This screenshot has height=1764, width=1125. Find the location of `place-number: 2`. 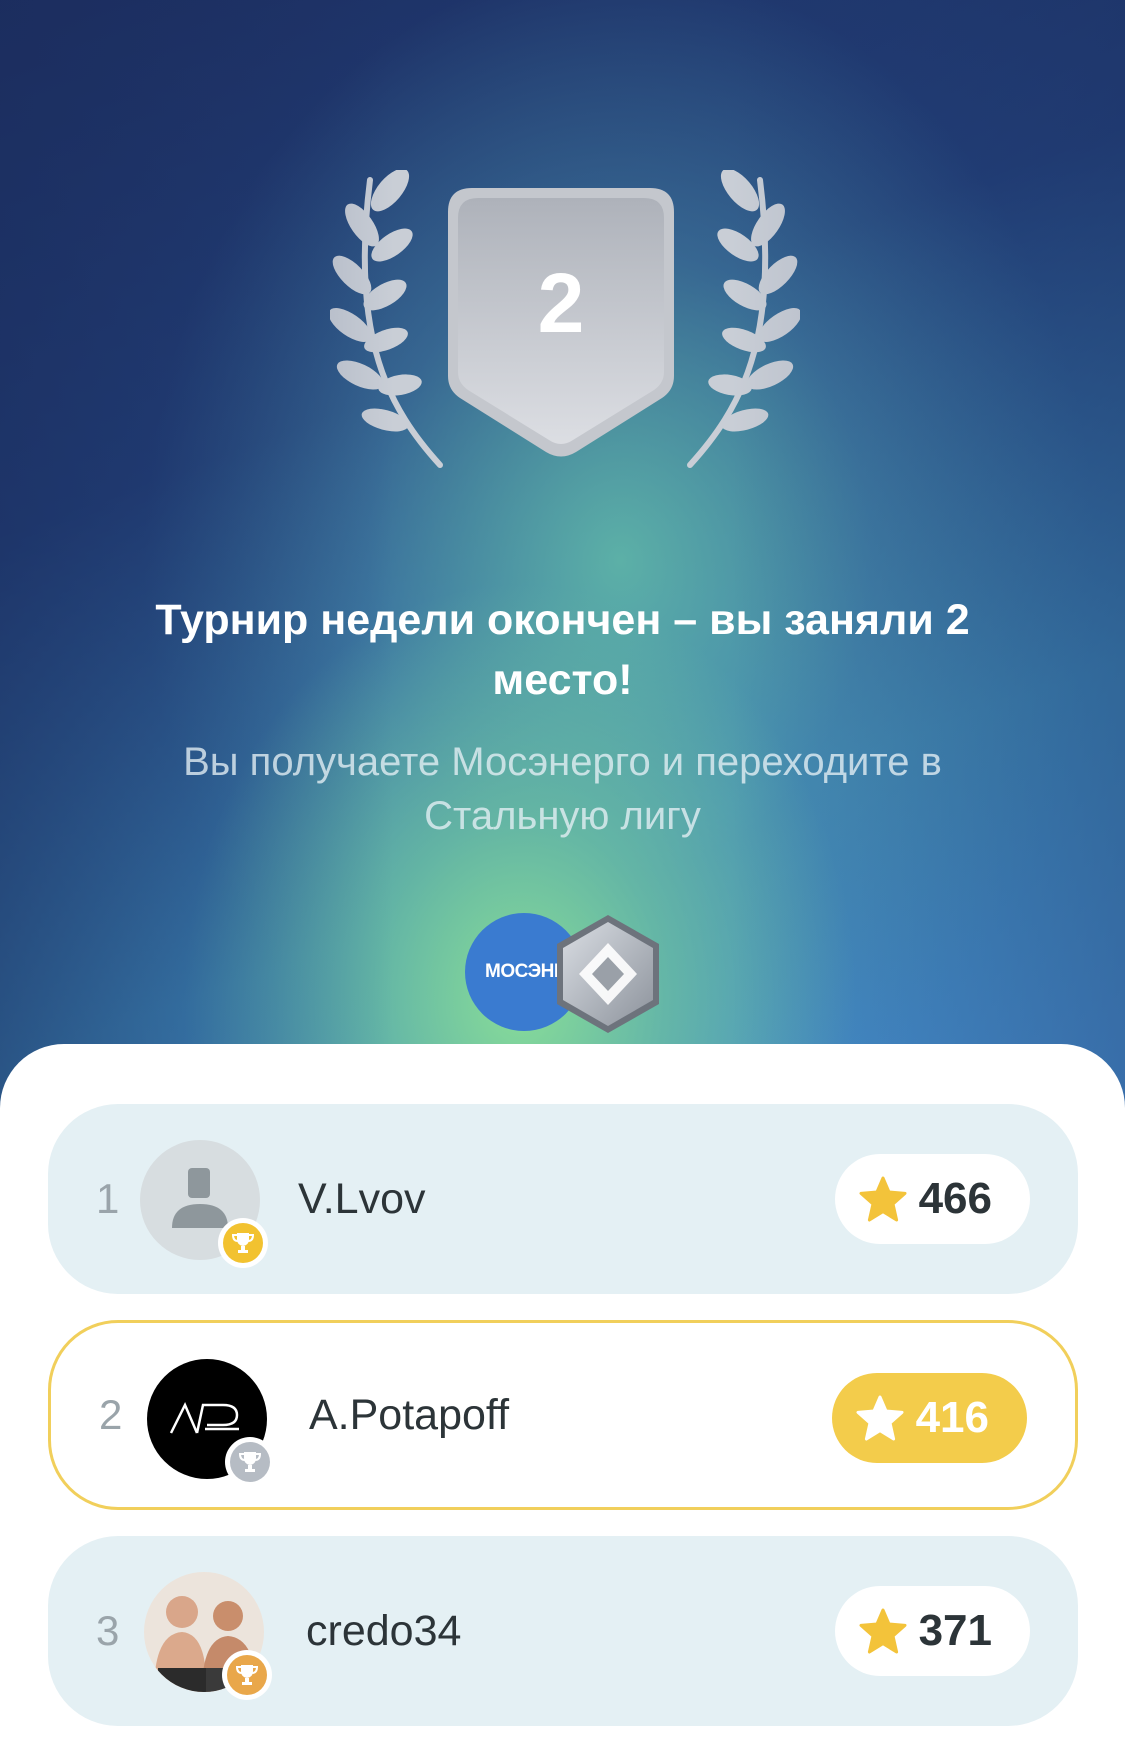

place-number: 2 is located at coordinates (561, 303).